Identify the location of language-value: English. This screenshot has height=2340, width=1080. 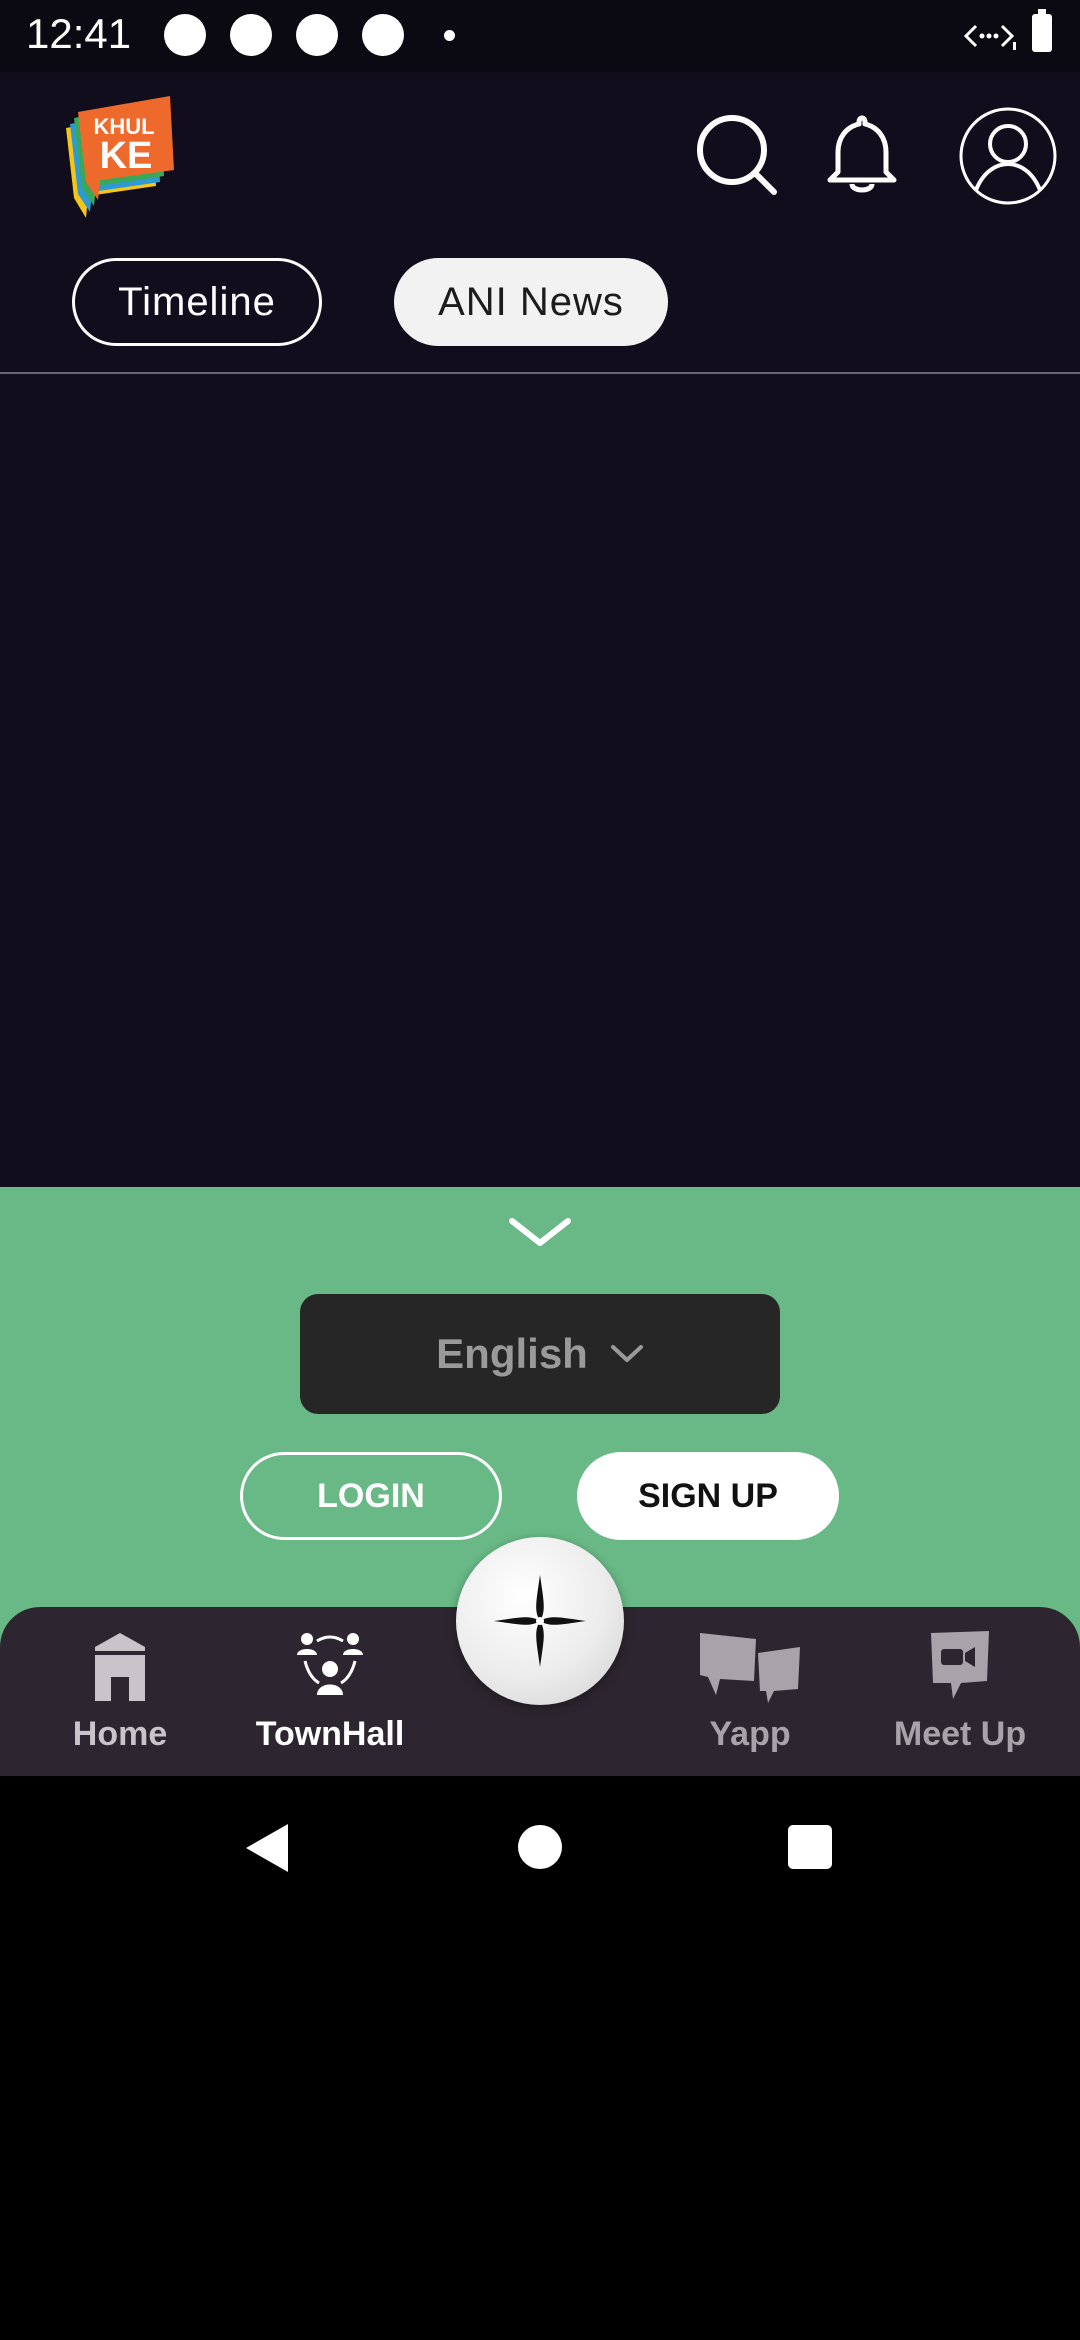
(512, 1353).